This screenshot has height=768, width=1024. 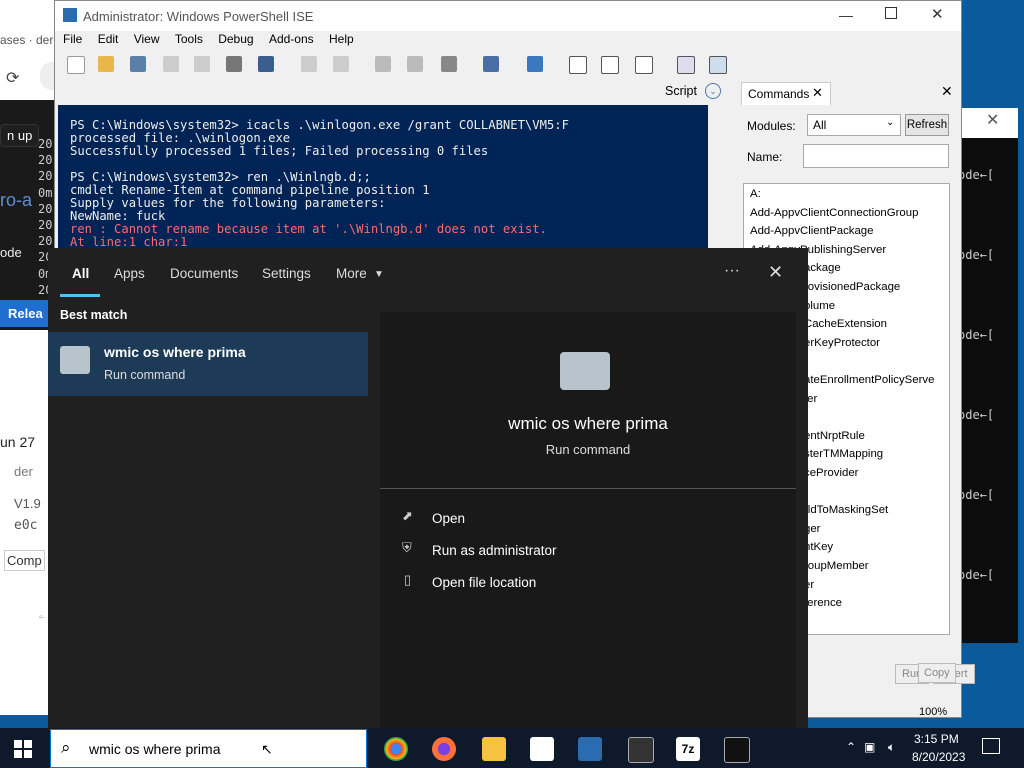 I want to click on menu-edit: Edit, so click(x=108, y=39).